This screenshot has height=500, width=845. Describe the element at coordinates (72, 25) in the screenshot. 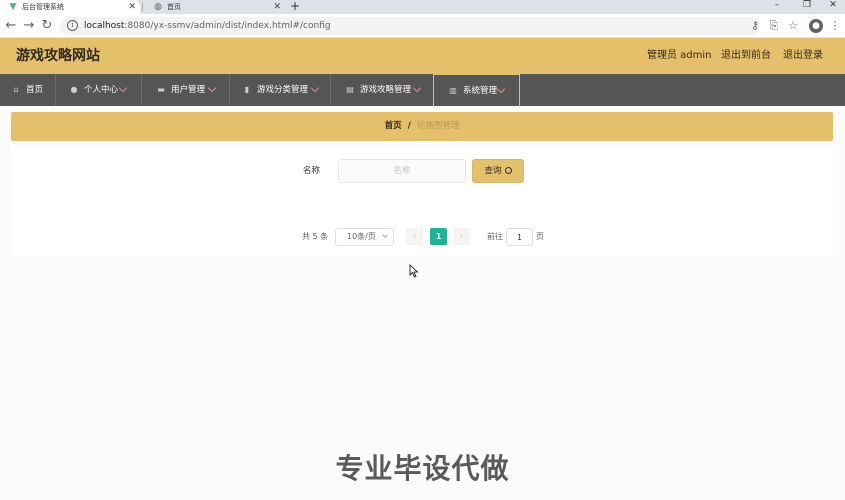

I see `info-icon: i` at that location.